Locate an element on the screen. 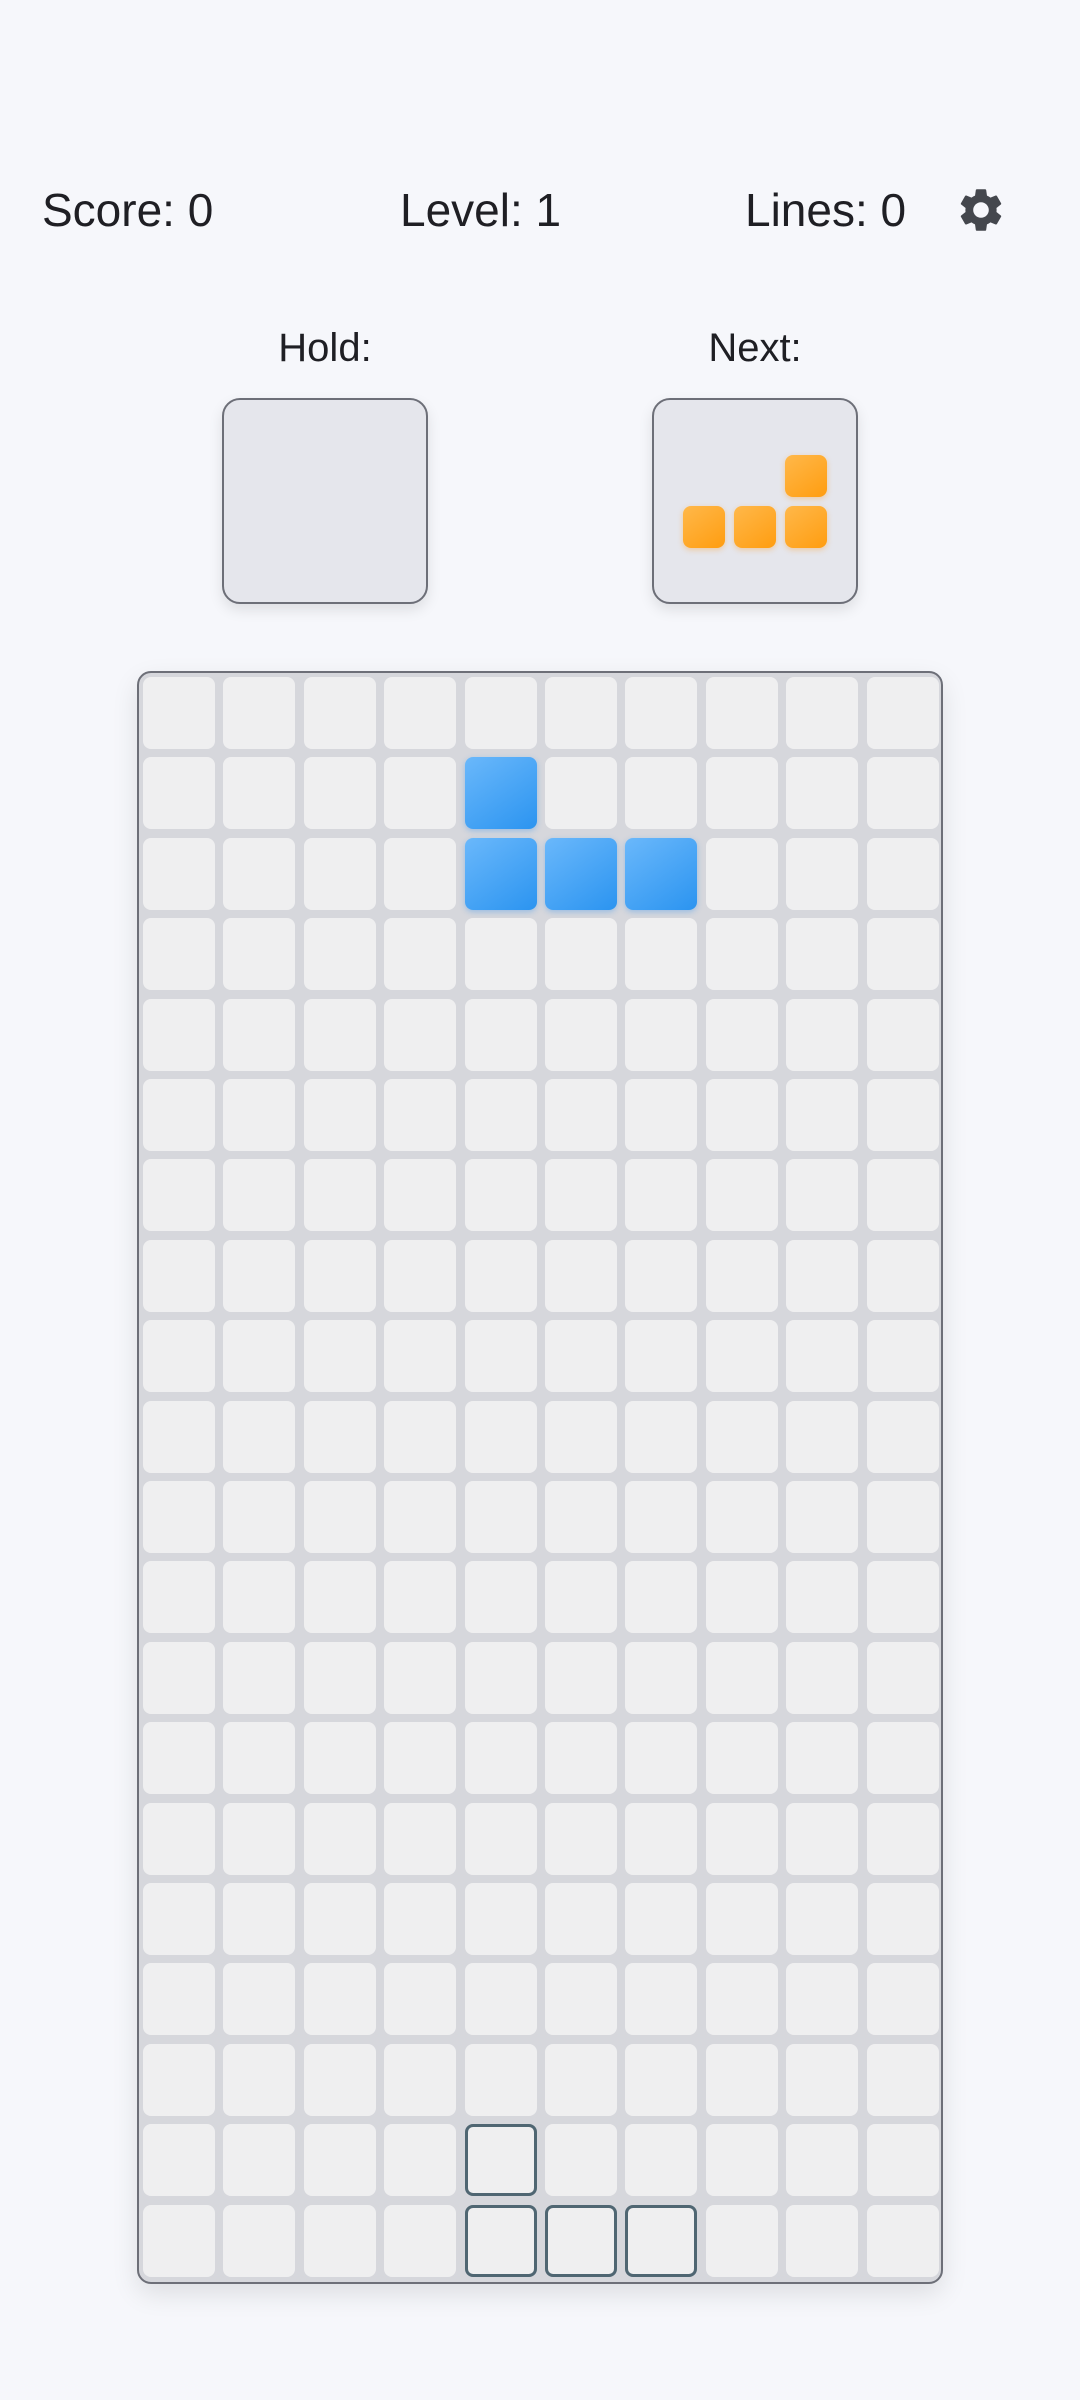  settings-button is located at coordinates (981, 210).